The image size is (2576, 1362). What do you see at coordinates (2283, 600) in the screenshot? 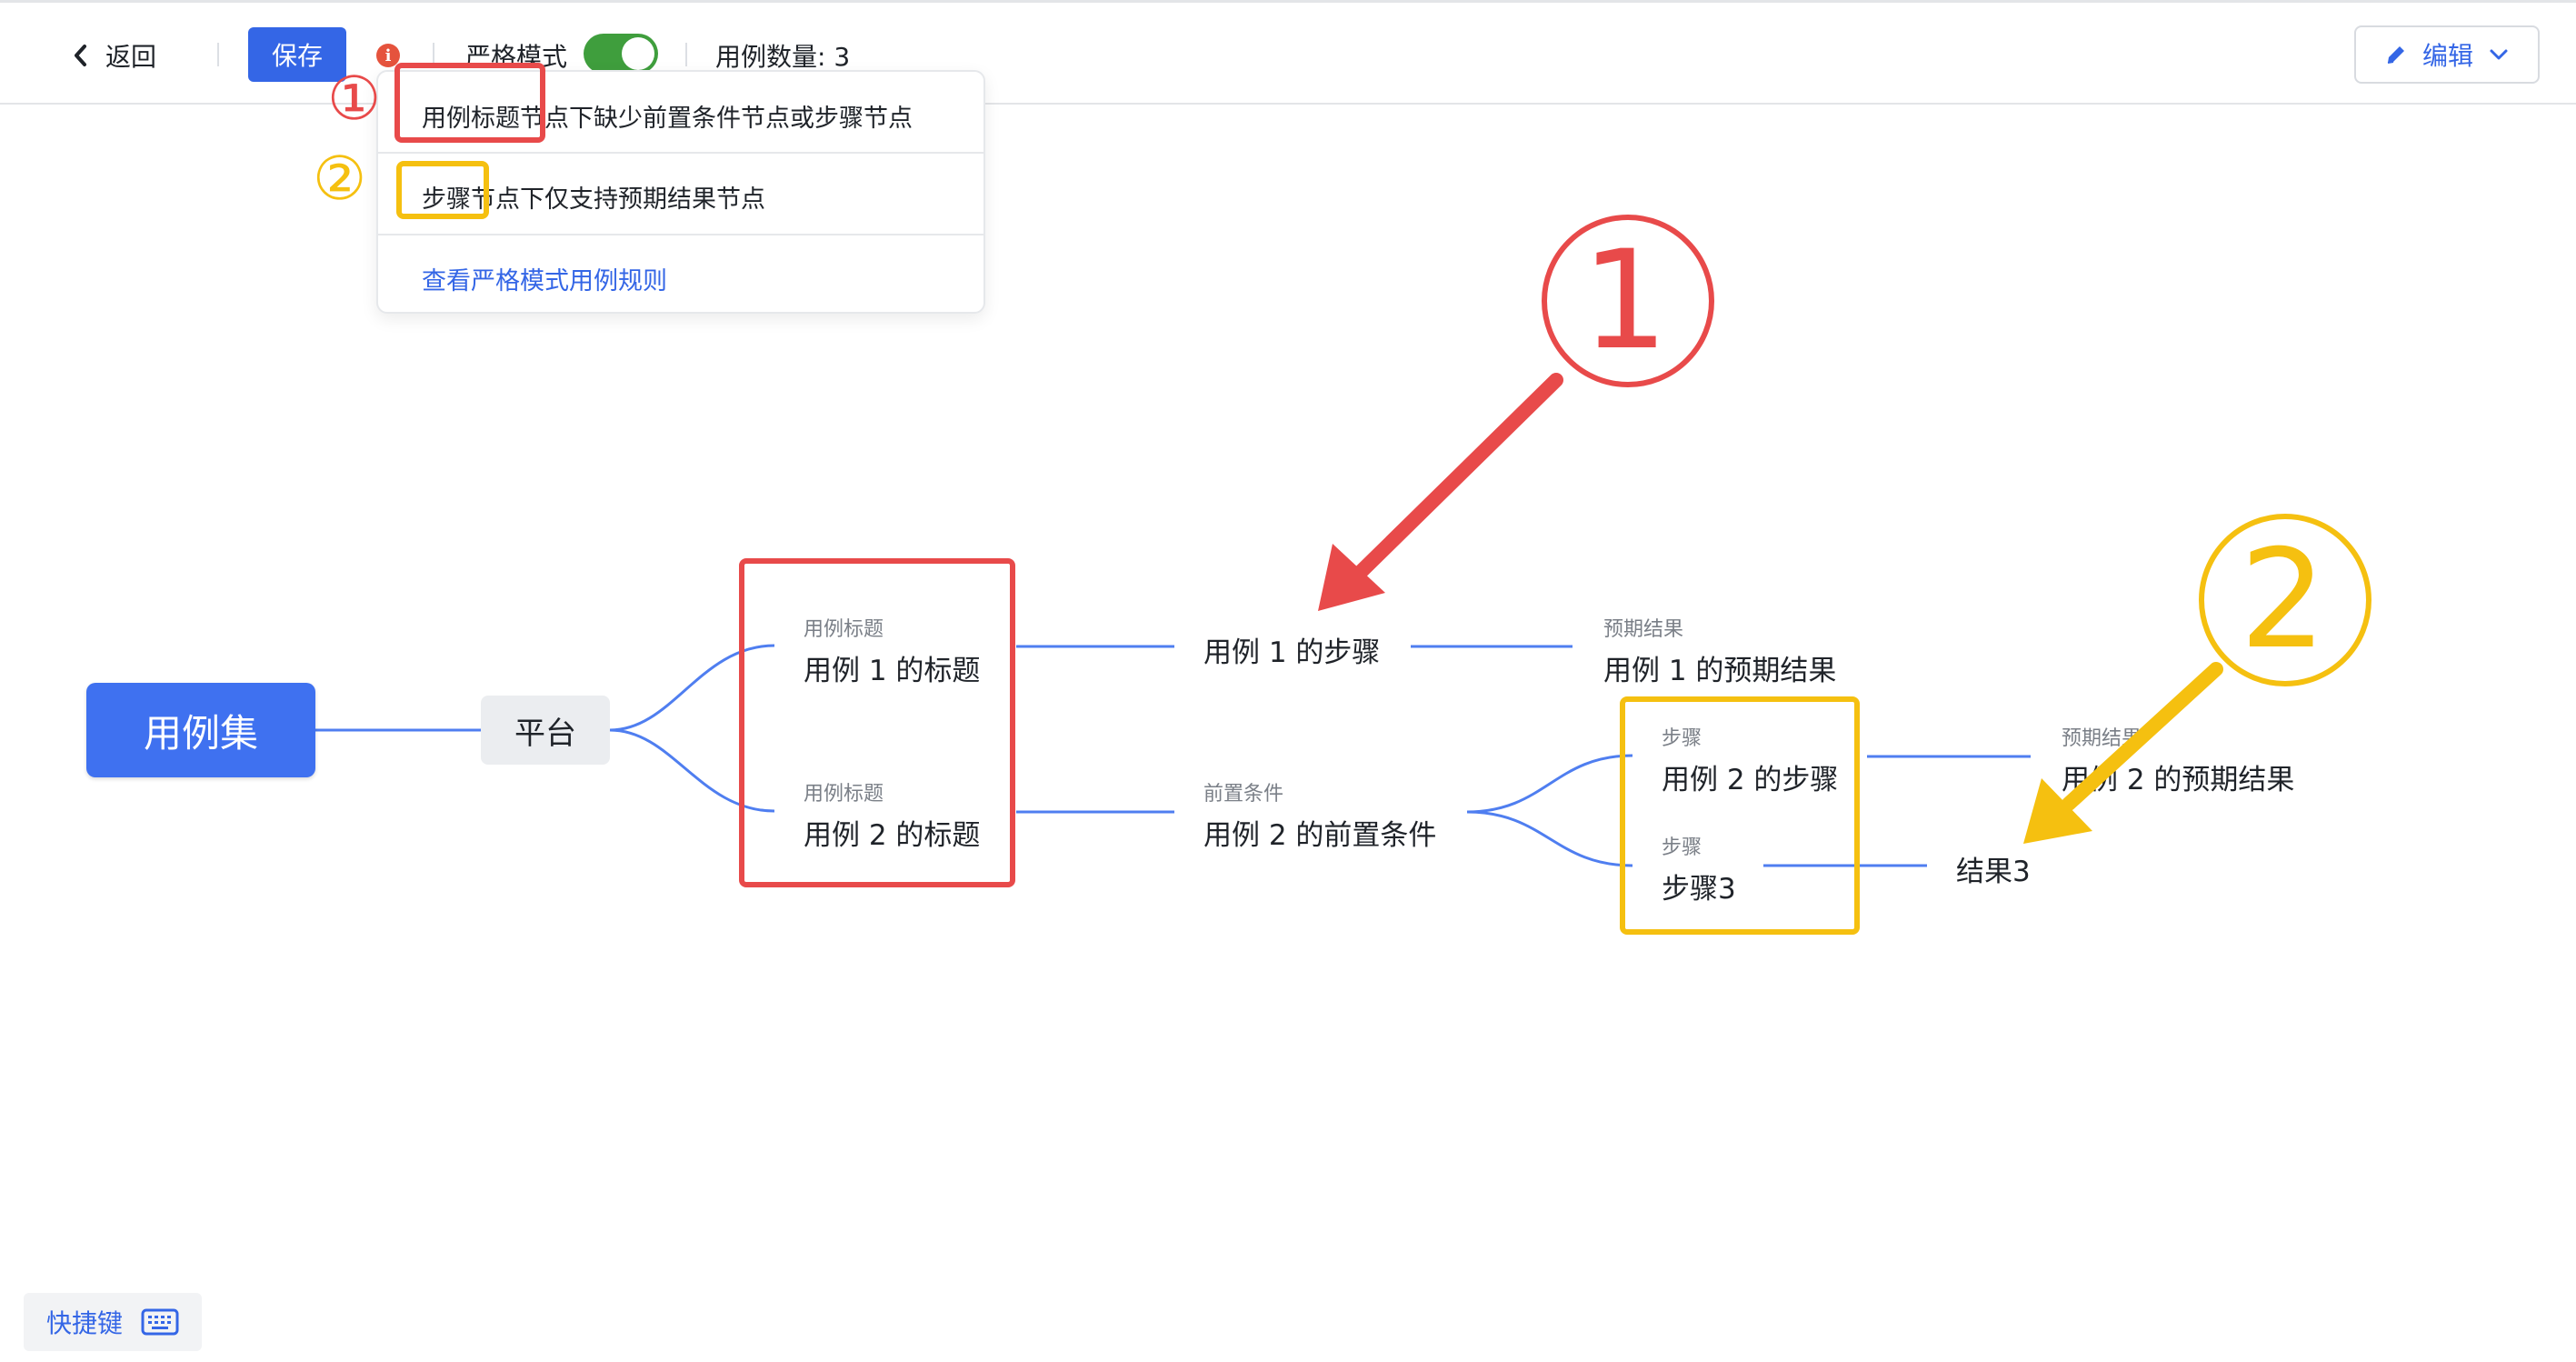
I see `annotation-numeral-2: 2` at bounding box center [2283, 600].